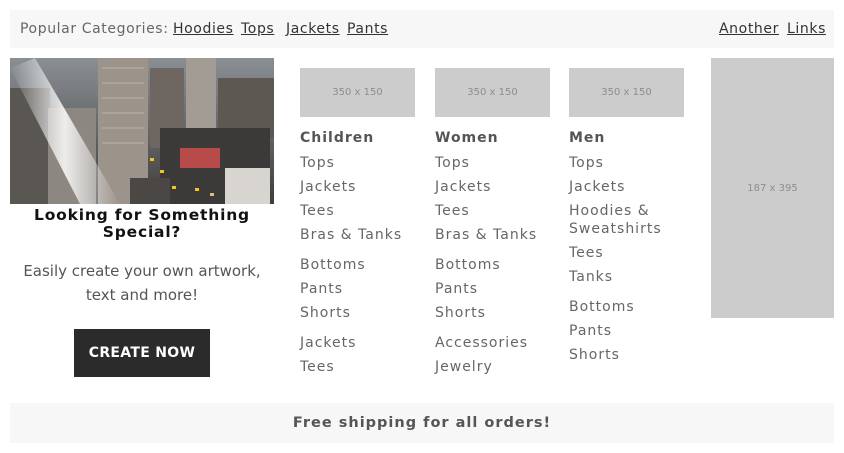 The image size is (844, 453). What do you see at coordinates (367, 29) in the screenshot?
I see `category-link-pants: Pants` at bounding box center [367, 29].